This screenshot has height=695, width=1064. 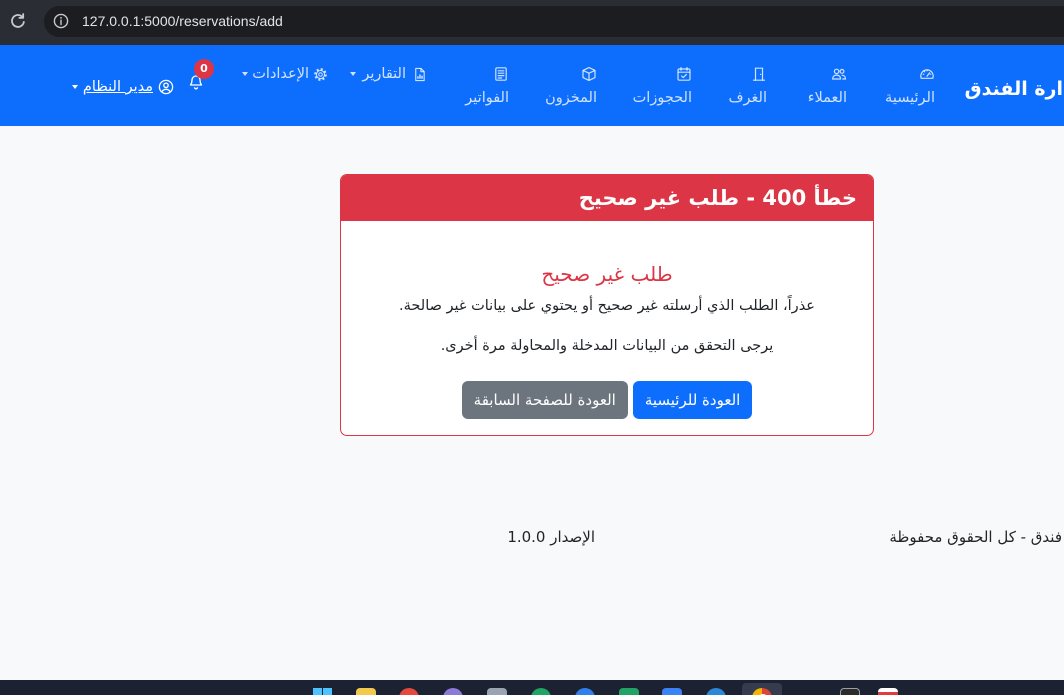 What do you see at coordinates (551, 537) in the screenshot?
I see `version-text: الإصدار 1.0.0` at bounding box center [551, 537].